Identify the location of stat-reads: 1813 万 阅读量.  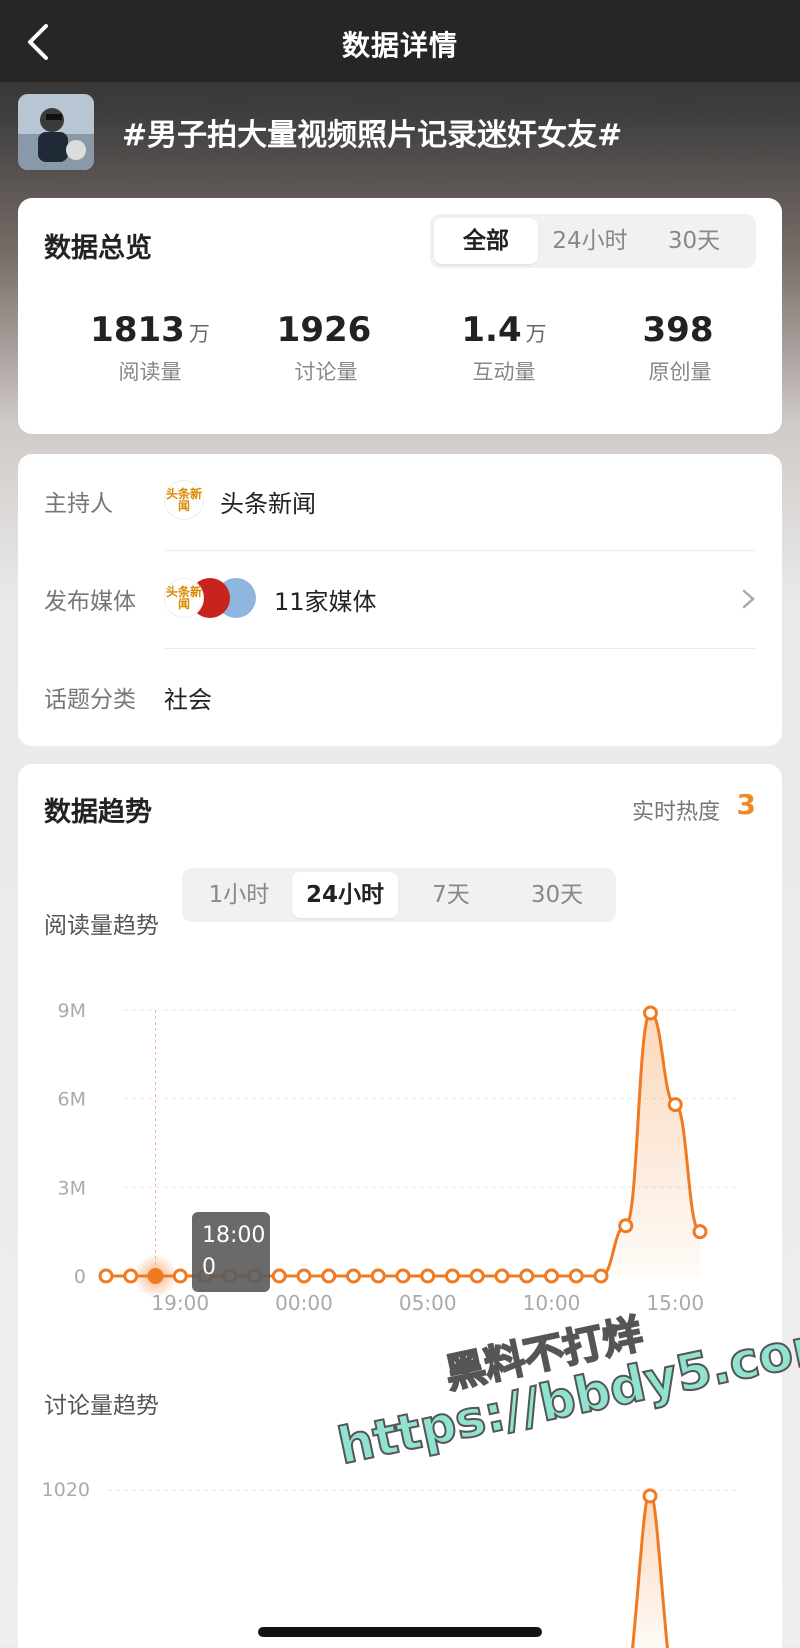
(150, 348).